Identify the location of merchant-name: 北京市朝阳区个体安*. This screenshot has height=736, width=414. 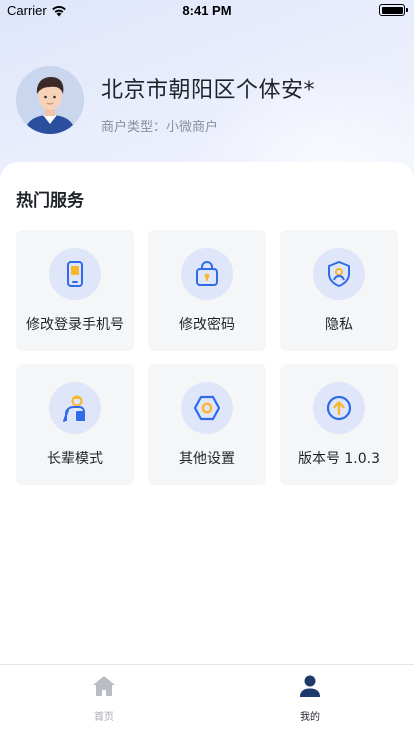
(208, 90).